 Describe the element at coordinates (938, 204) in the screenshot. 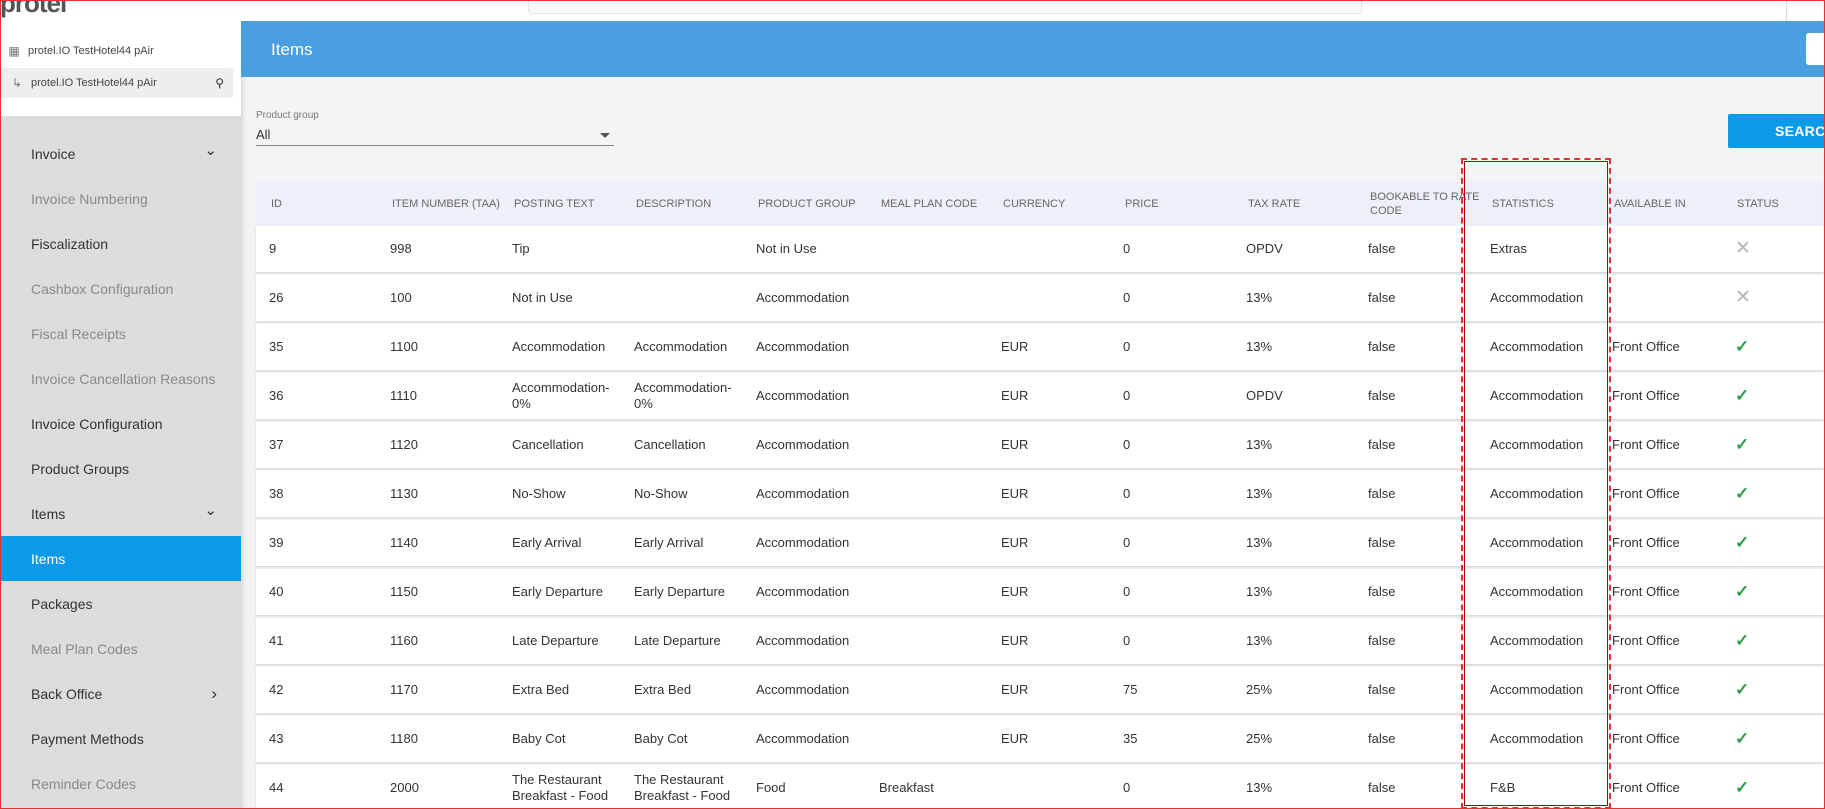

I see `column-header-meal-plan-code: MEAL PLAN CODE` at that location.